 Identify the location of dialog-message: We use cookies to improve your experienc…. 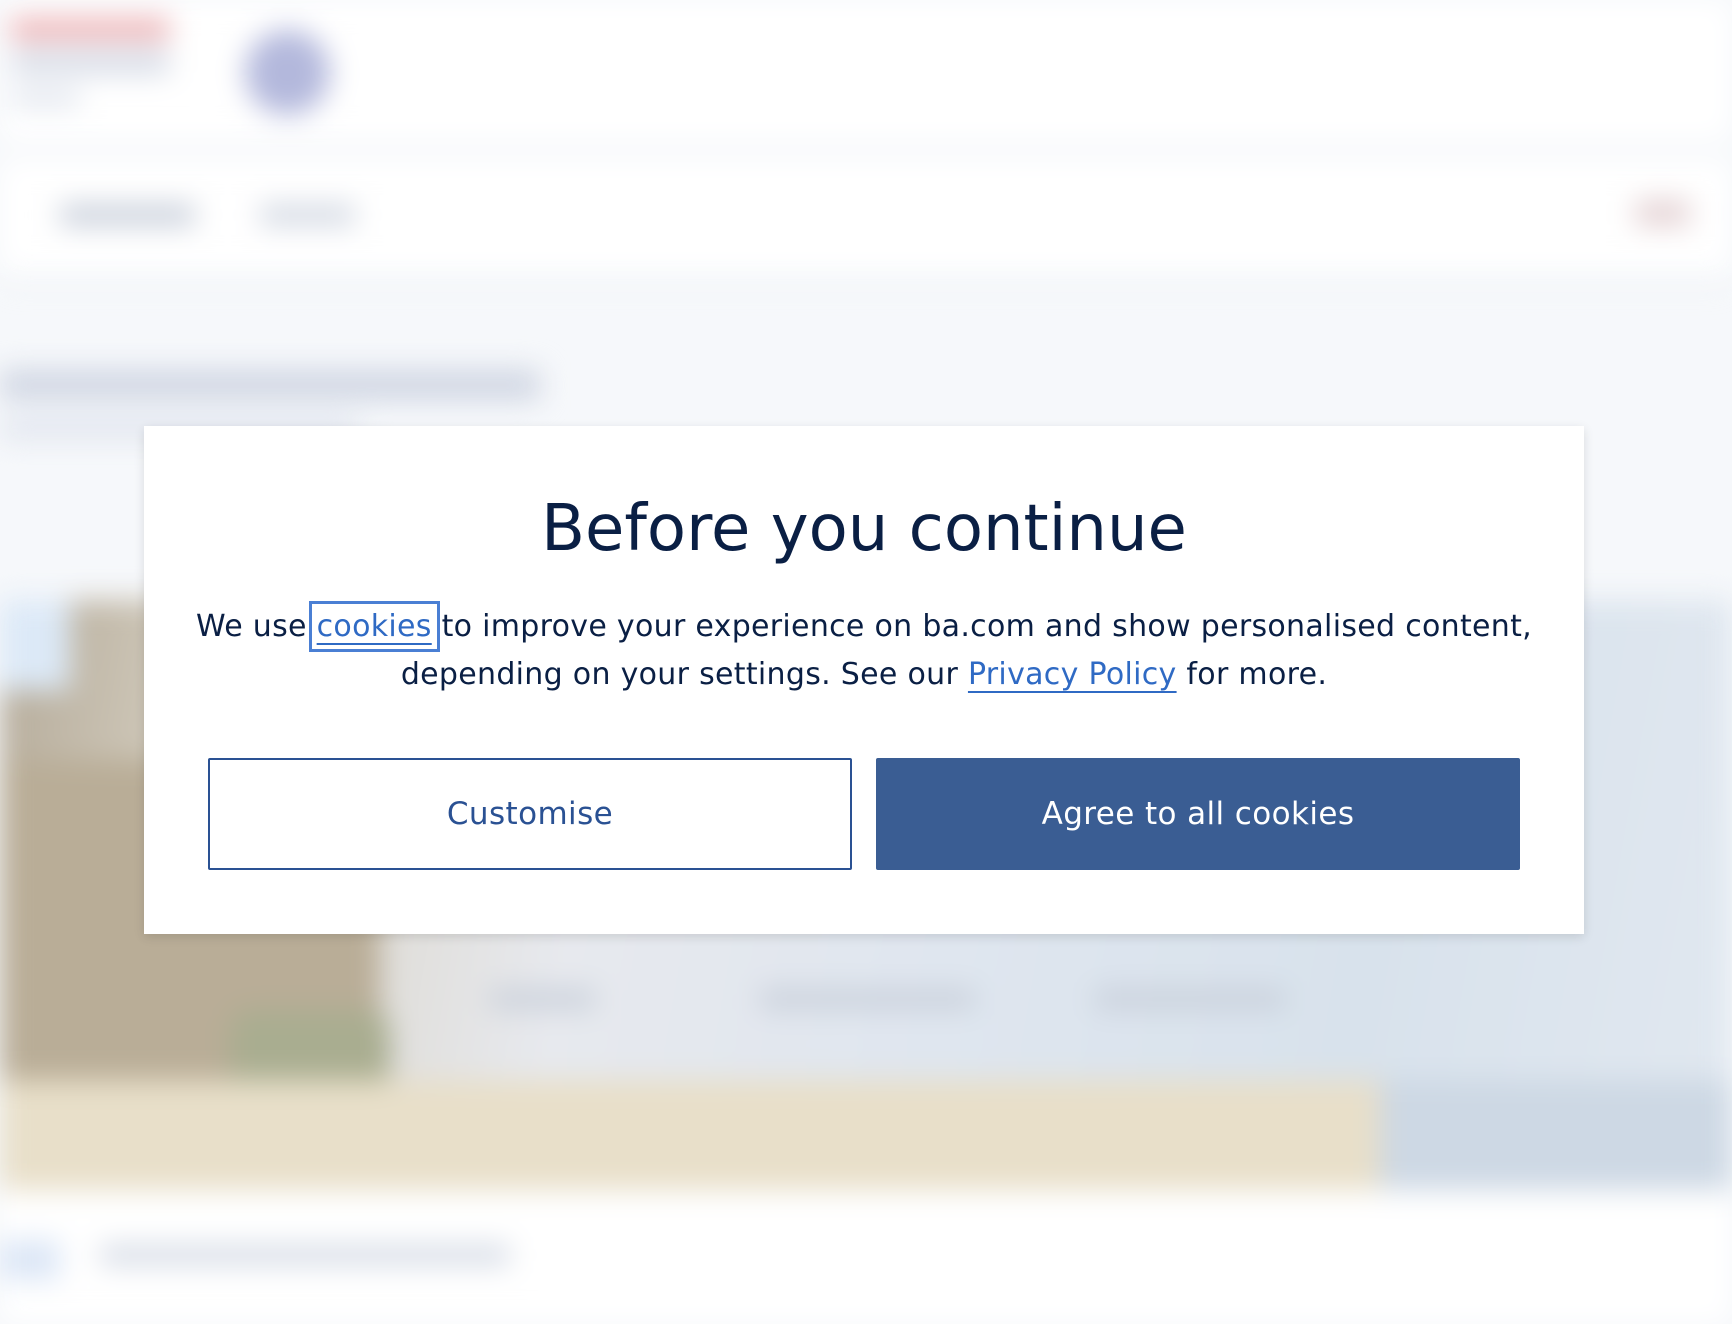
(864, 650).